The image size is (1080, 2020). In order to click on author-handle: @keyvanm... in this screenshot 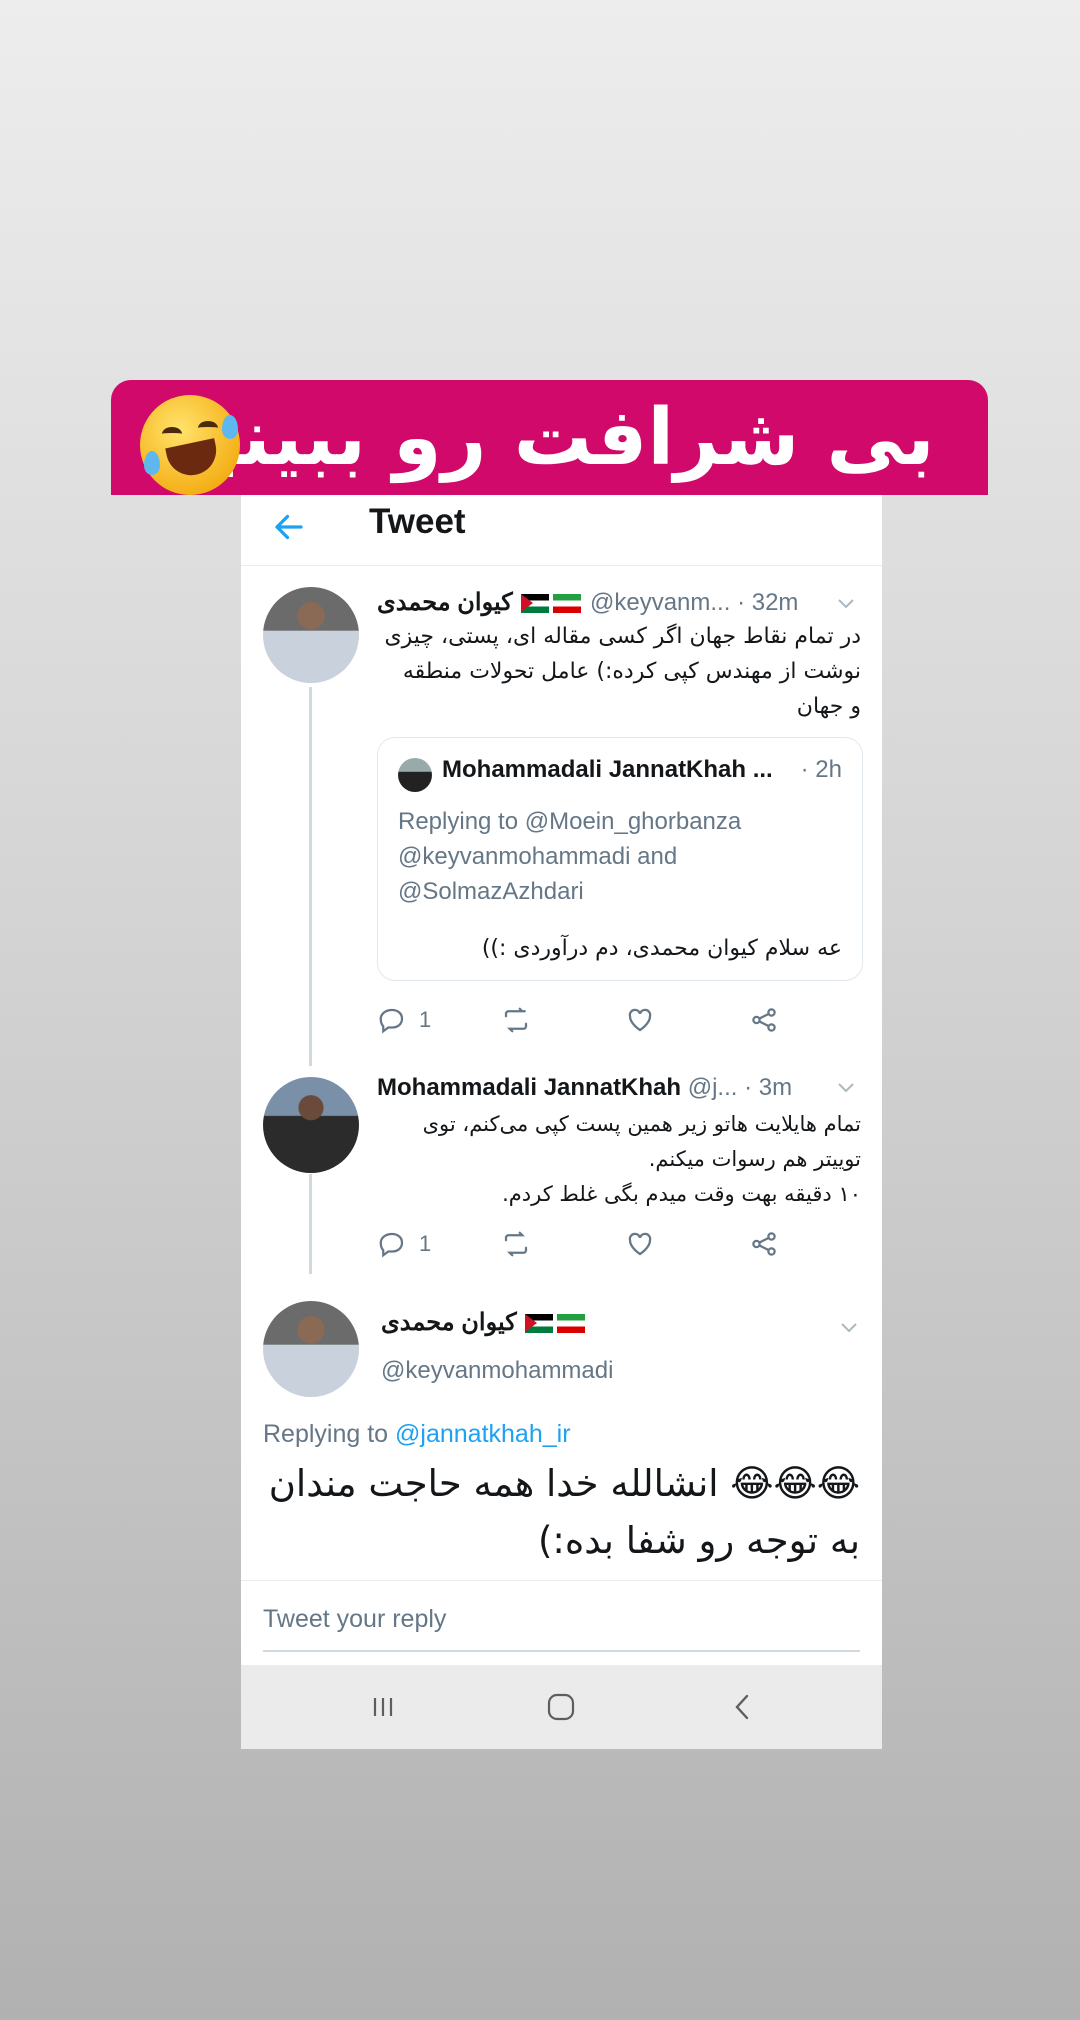, I will do `click(660, 602)`.